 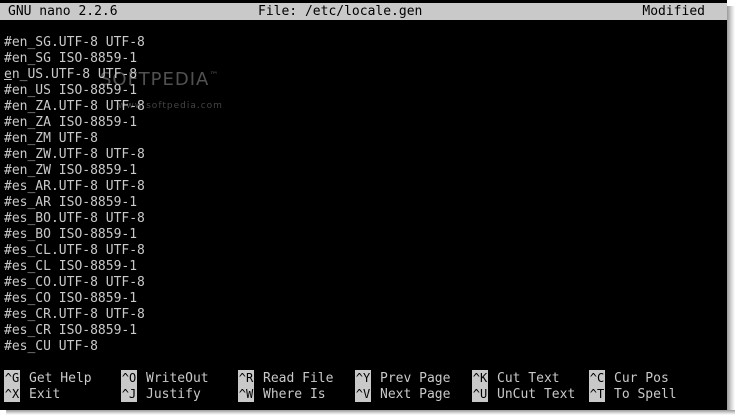 I want to click on shortcut-read-file: ^R Read File, so click(x=285, y=378).